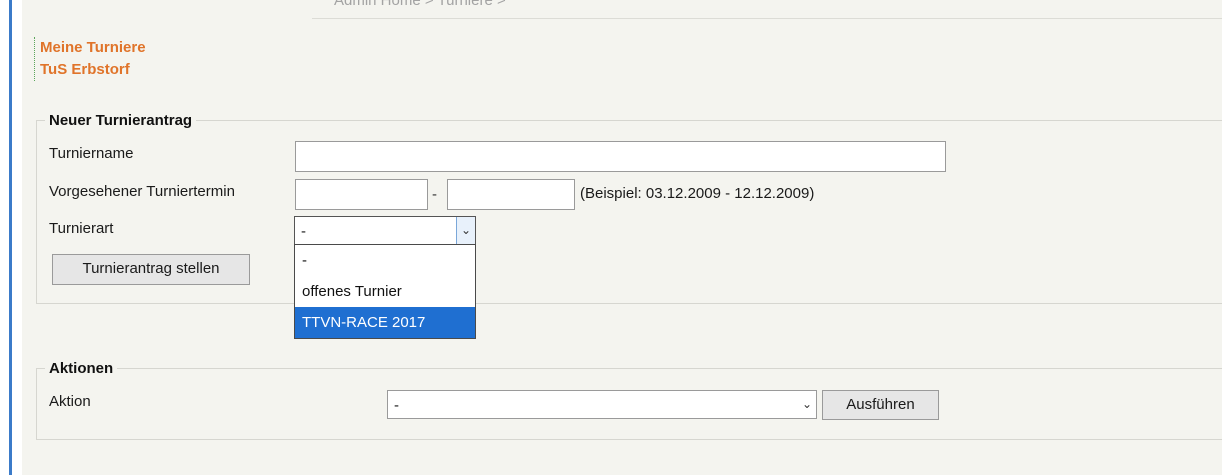 Image resolution: width=1222 pixels, height=475 pixels. Describe the element at coordinates (151, 269) in the screenshot. I see `submit-request-button: Turnierantrag stellen` at that location.